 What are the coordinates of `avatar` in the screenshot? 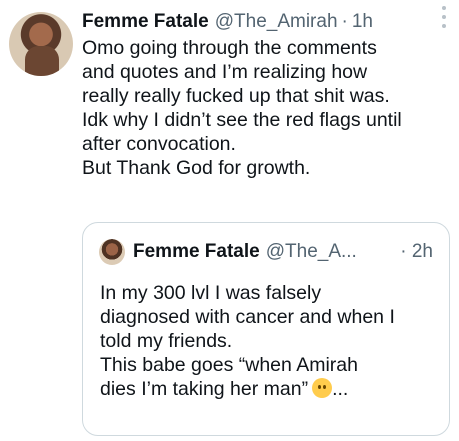 It's located at (41, 44).